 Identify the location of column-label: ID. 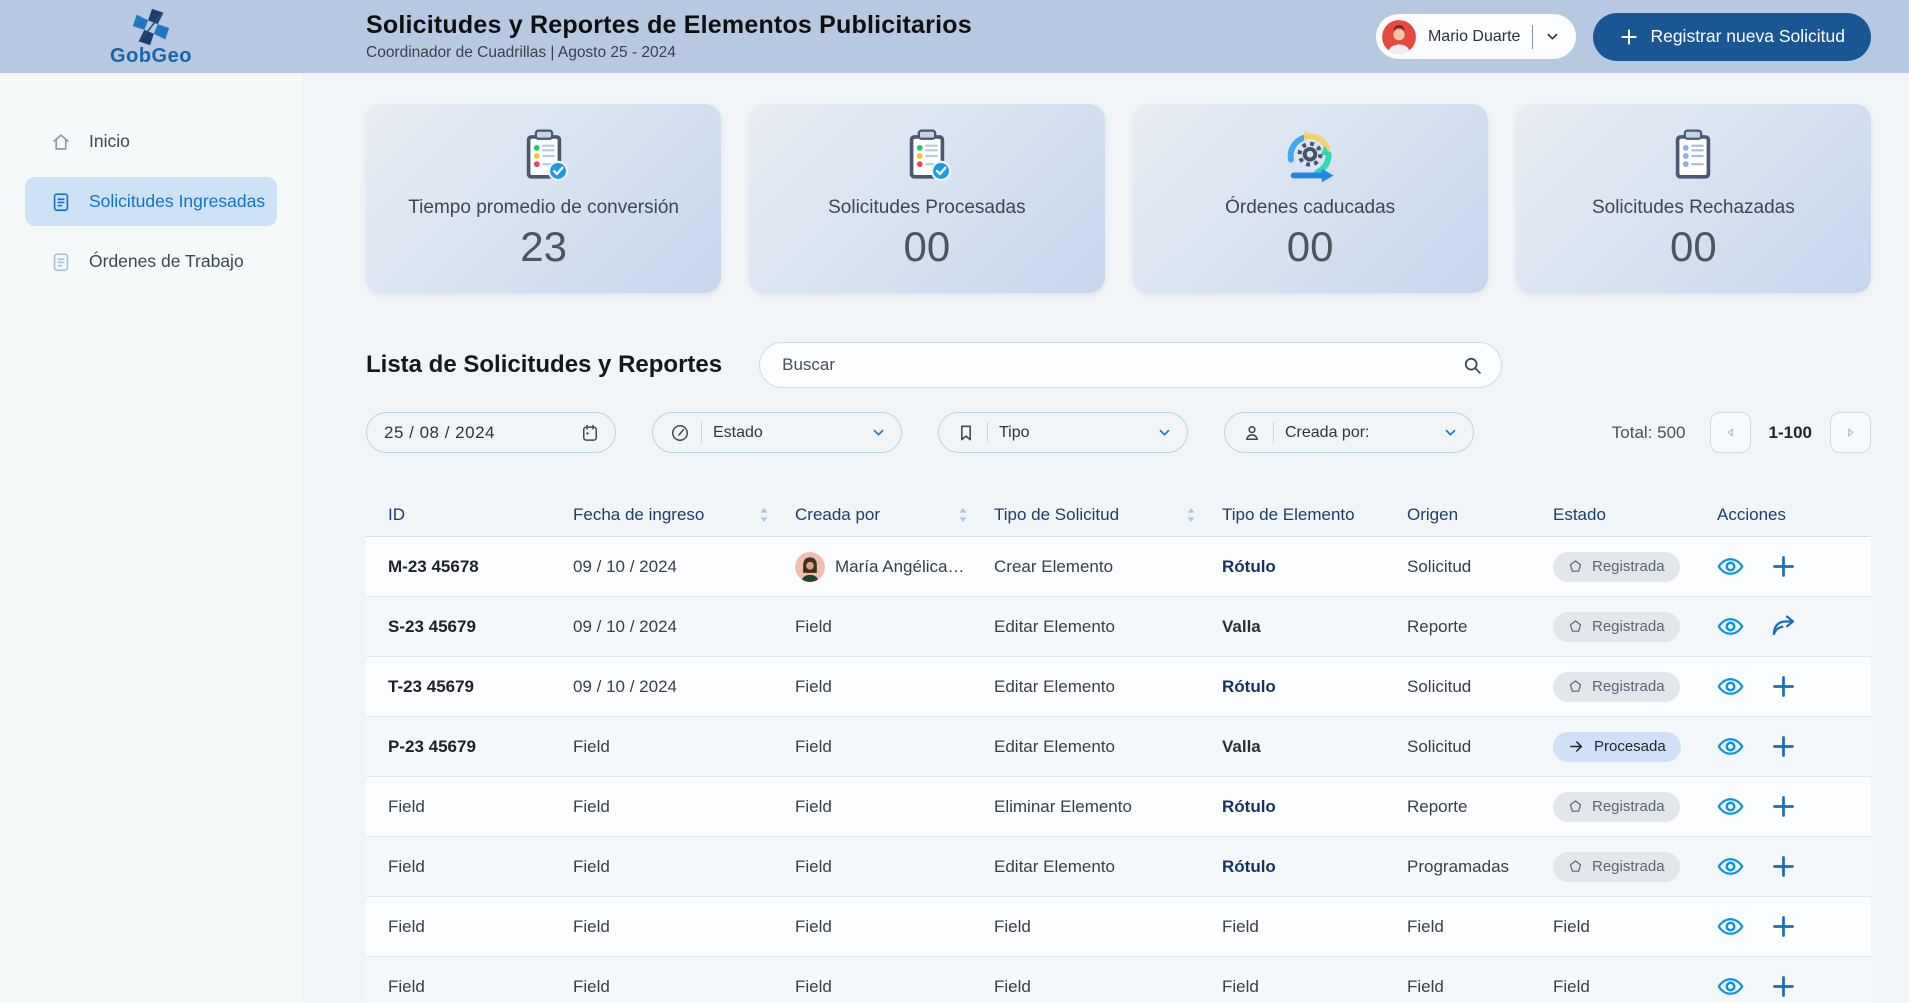
(396, 514).